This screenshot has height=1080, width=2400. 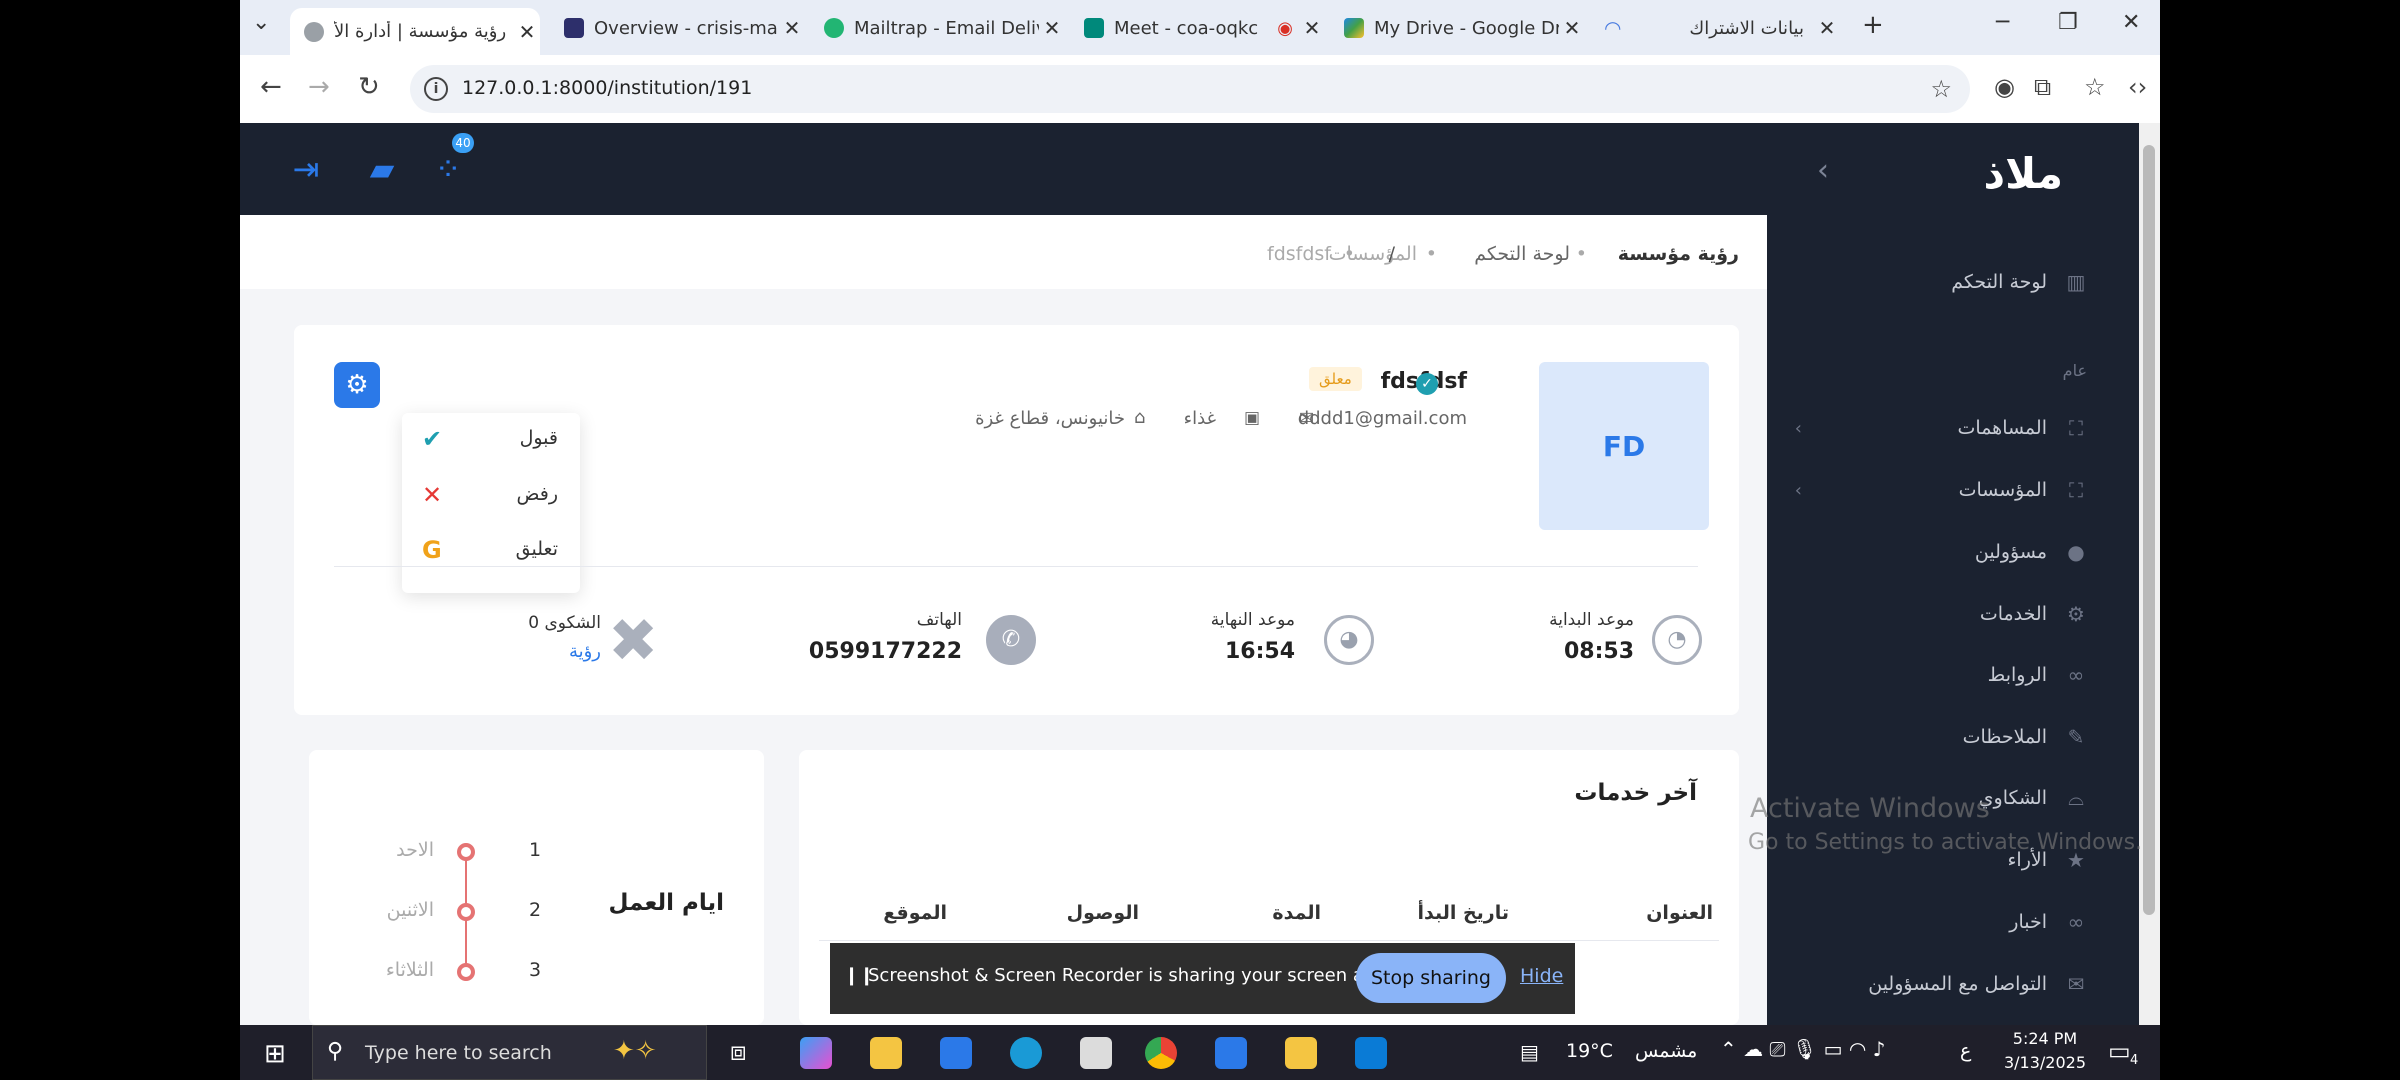 I want to click on reload-icon: ↻, so click(x=369, y=87).